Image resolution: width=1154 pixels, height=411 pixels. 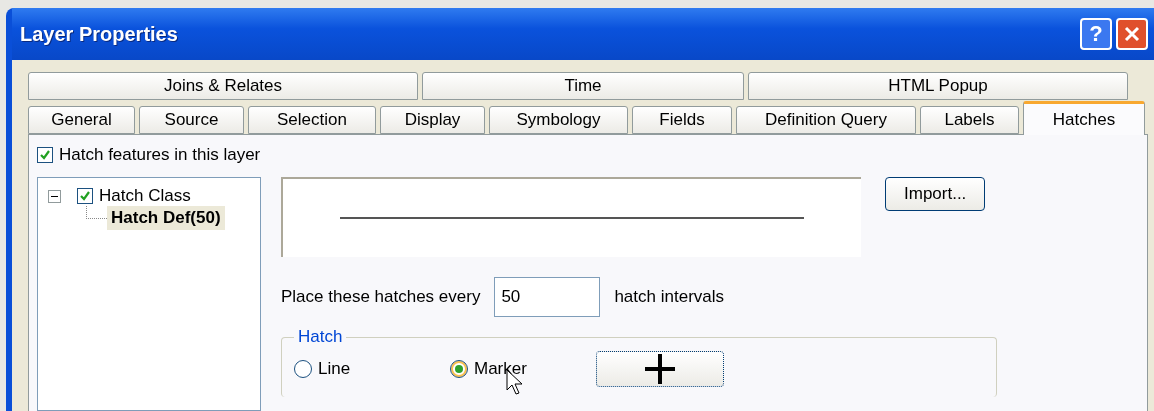 What do you see at coordinates (320, 337) in the screenshot?
I see `group-title: Hatch` at bounding box center [320, 337].